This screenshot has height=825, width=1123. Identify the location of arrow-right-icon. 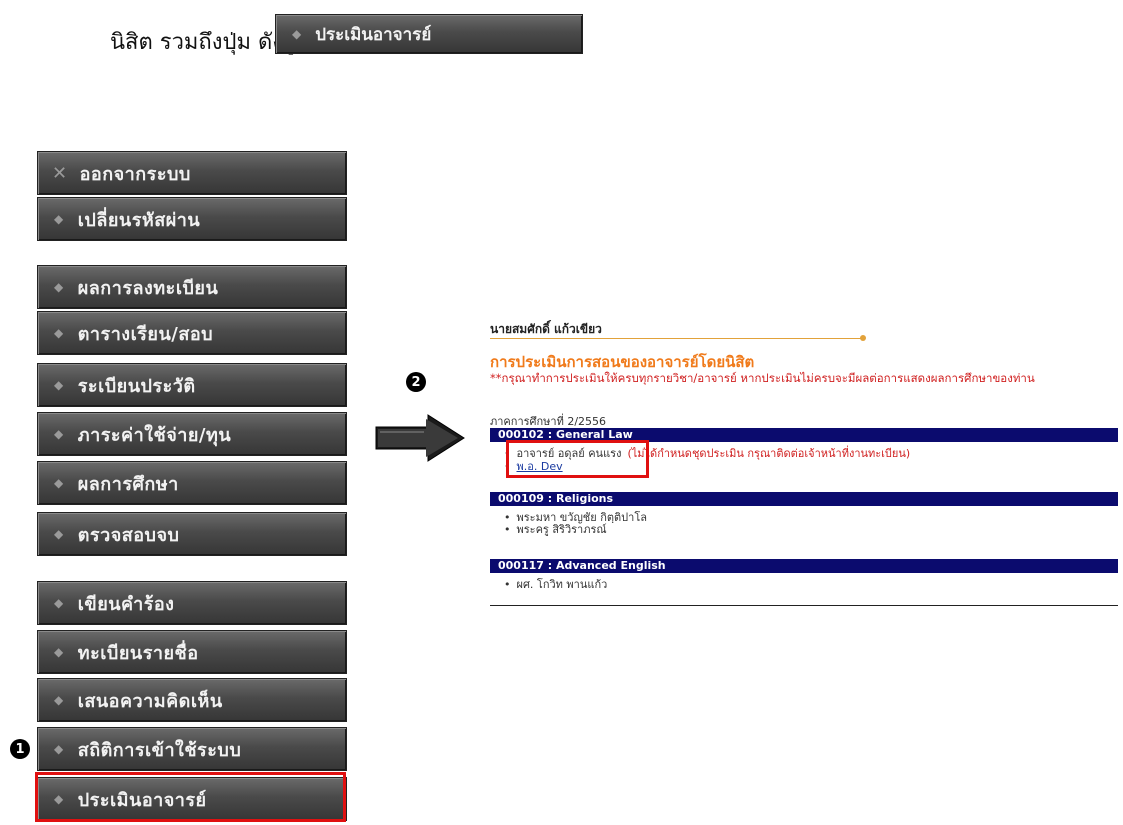
(420, 438).